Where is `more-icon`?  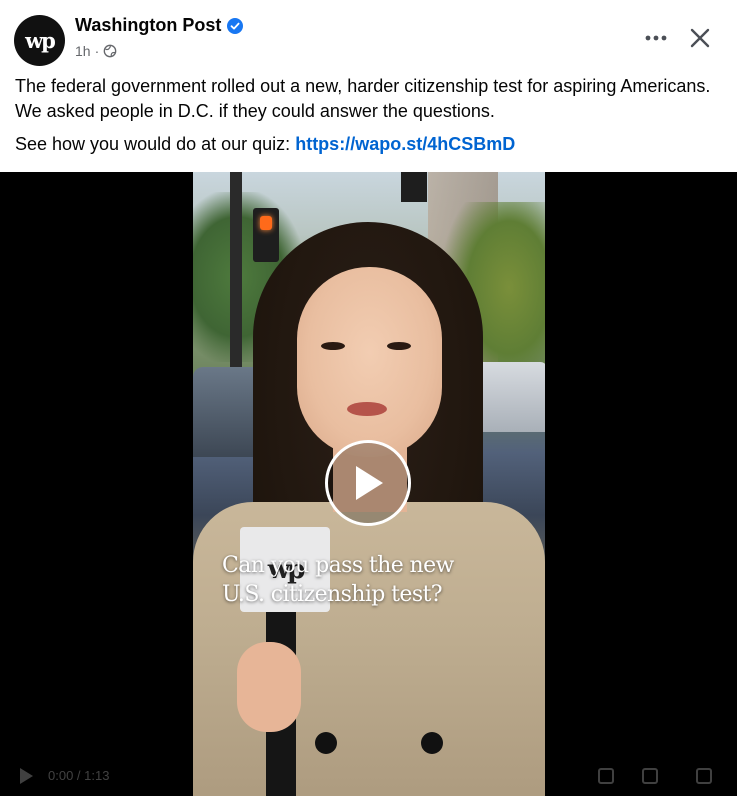
more-icon is located at coordinates (656, 38).